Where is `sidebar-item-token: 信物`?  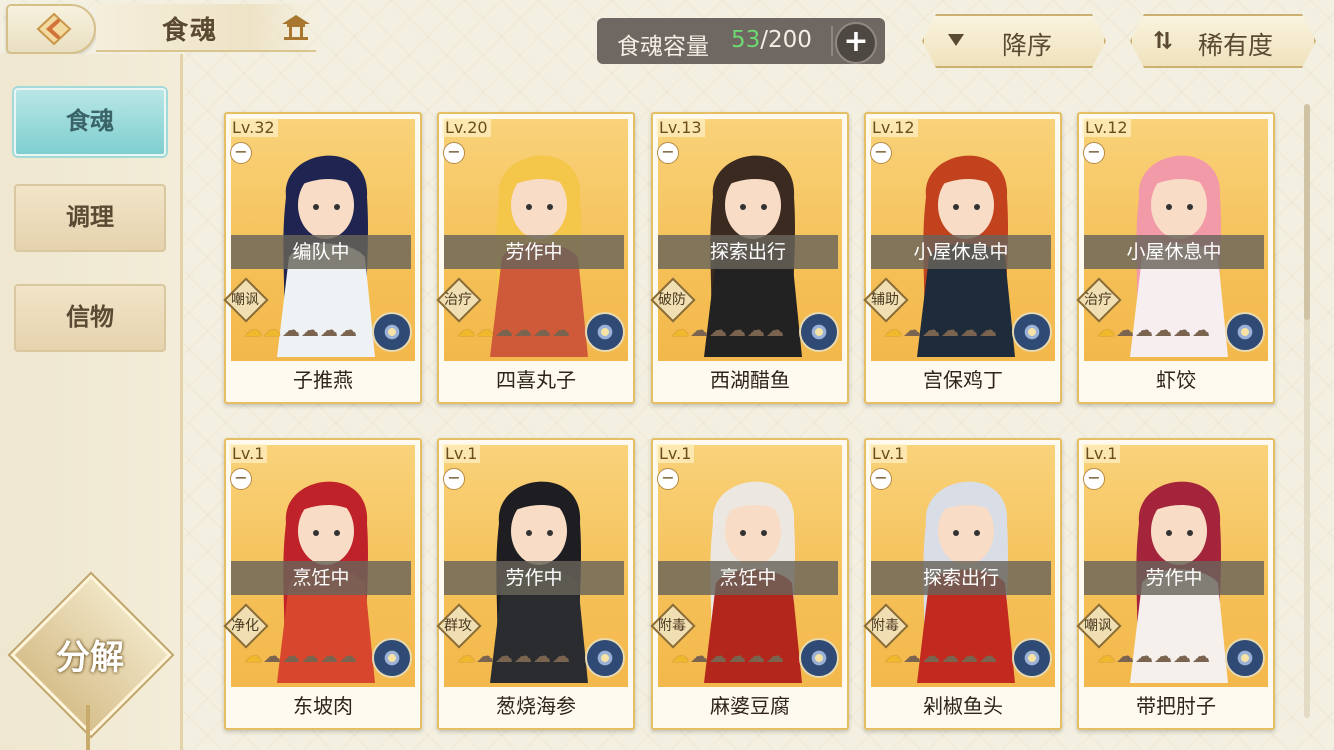
sidebar-item-token: 信物 is located at coordinates (90, 318).